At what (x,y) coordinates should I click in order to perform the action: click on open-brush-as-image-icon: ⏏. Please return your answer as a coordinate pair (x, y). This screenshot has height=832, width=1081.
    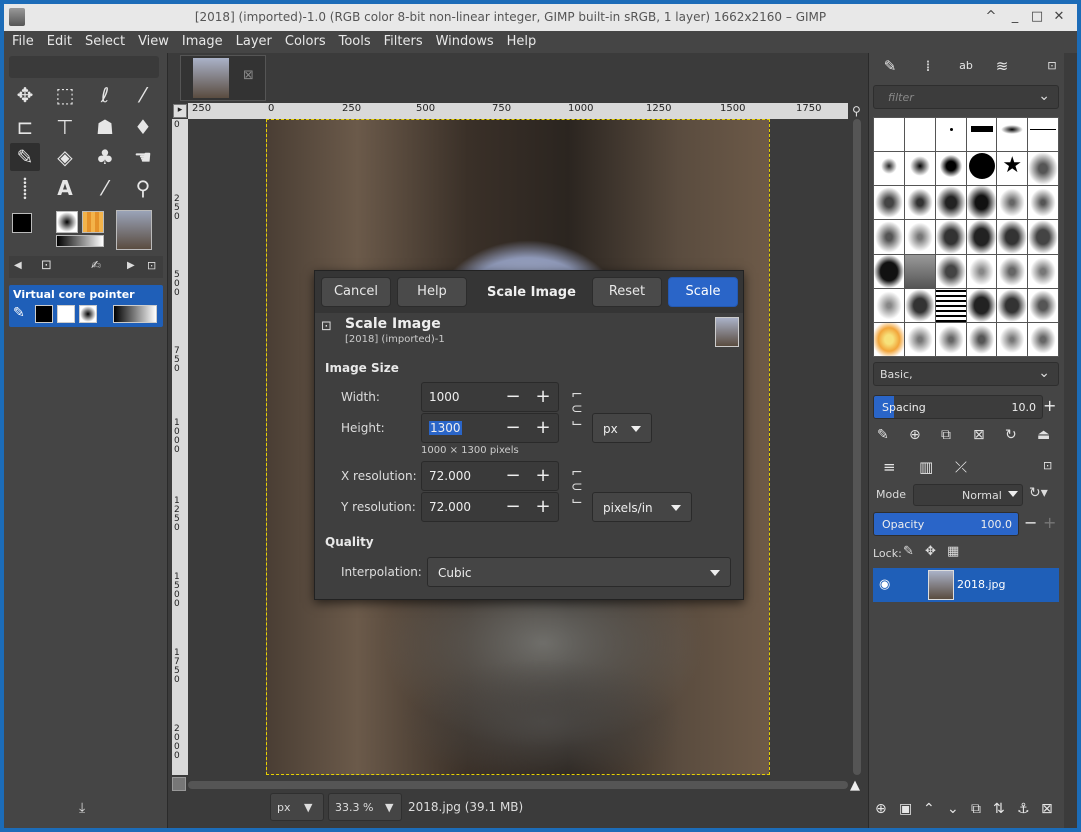
    Looking at the image, I should click on (1043, 435).